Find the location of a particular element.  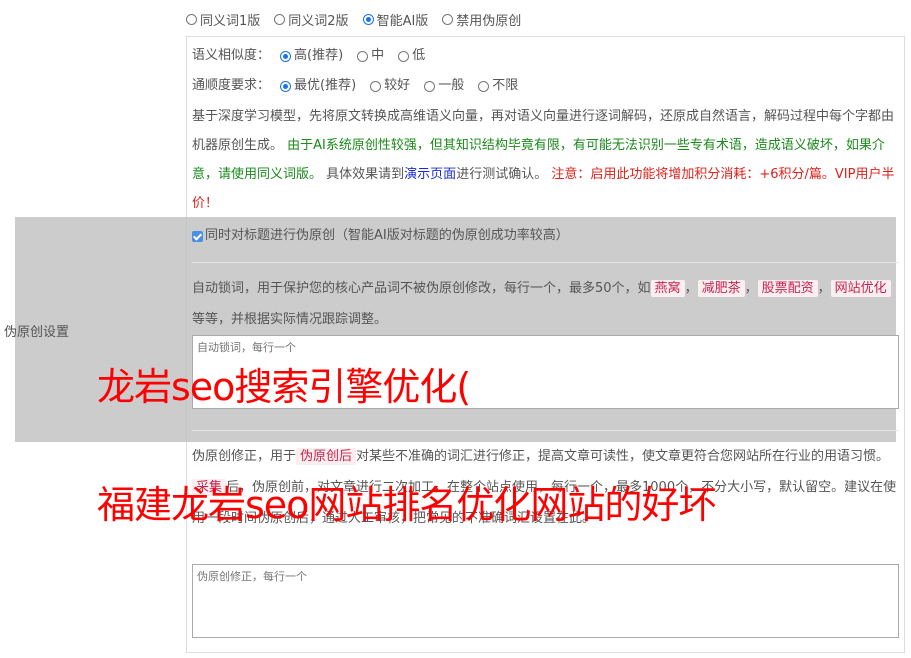

similarity-row: 语义相似度： 高(推荐) 中 低 is located at coordinates (308, 56).